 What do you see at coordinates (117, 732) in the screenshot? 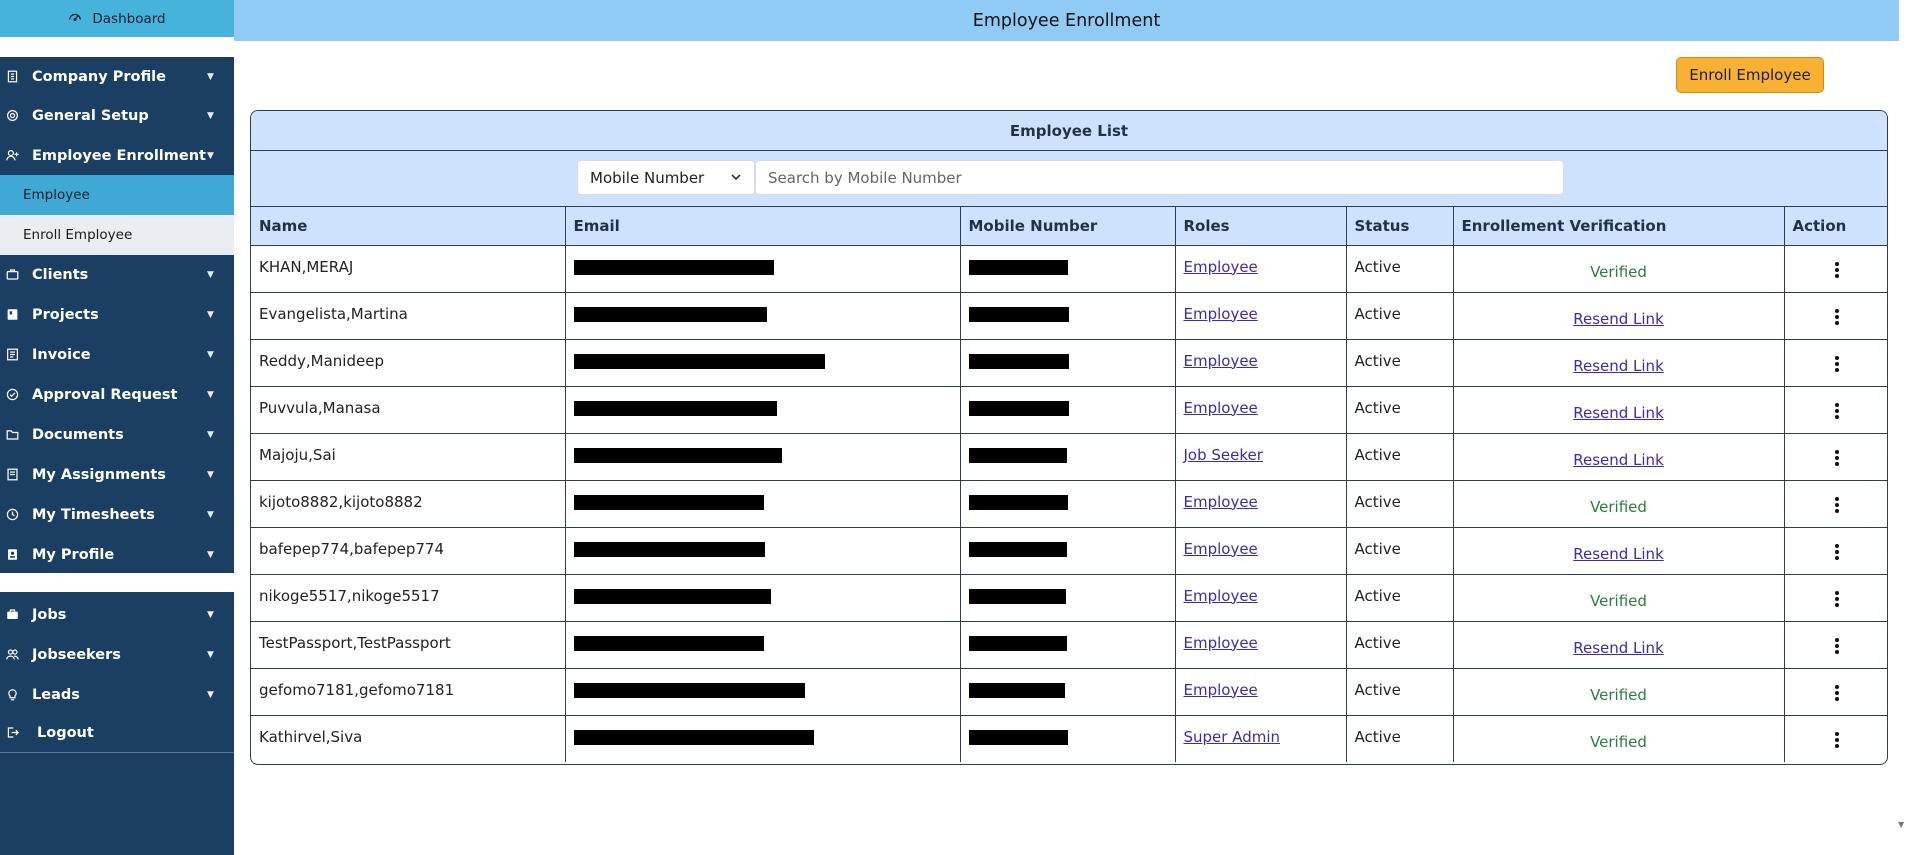
I see `sidebar-item-logout: Logout` at bounding box center [117, 732].